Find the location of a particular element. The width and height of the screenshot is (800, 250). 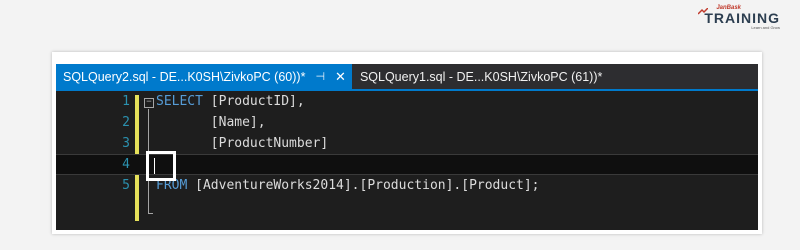

sql-text: [ProductNumber] is located at coordinates (242, 143).